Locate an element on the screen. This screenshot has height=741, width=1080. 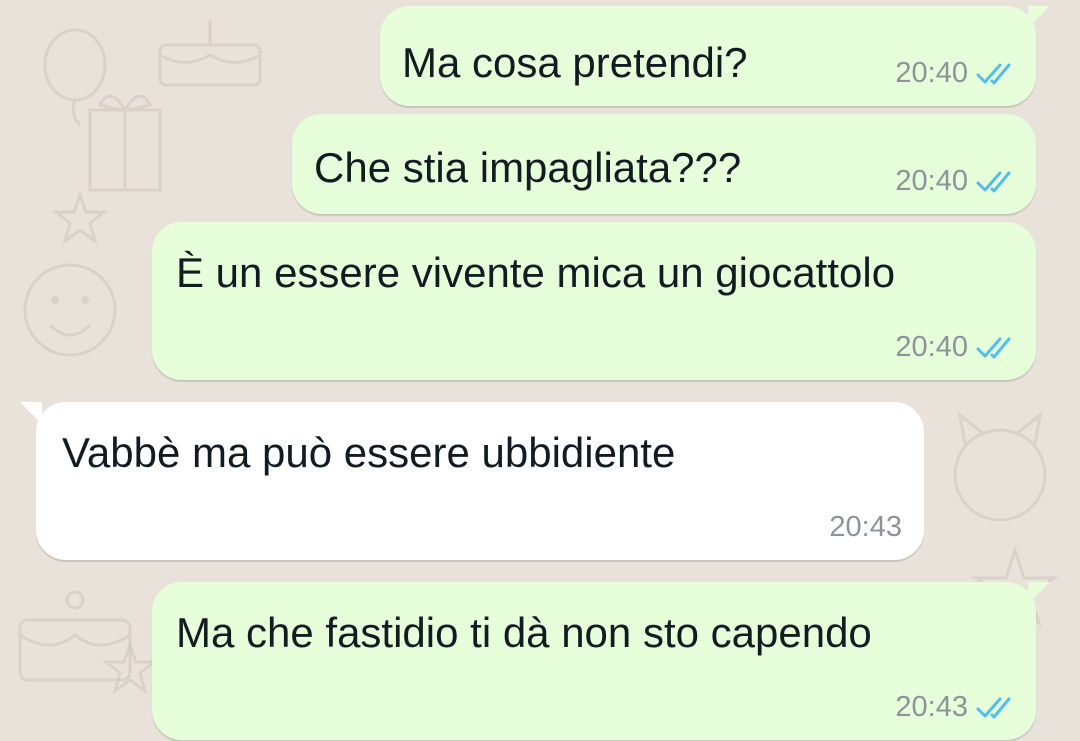
message-text: Ma cosa pretendi? is located at coordinates (575, 62).